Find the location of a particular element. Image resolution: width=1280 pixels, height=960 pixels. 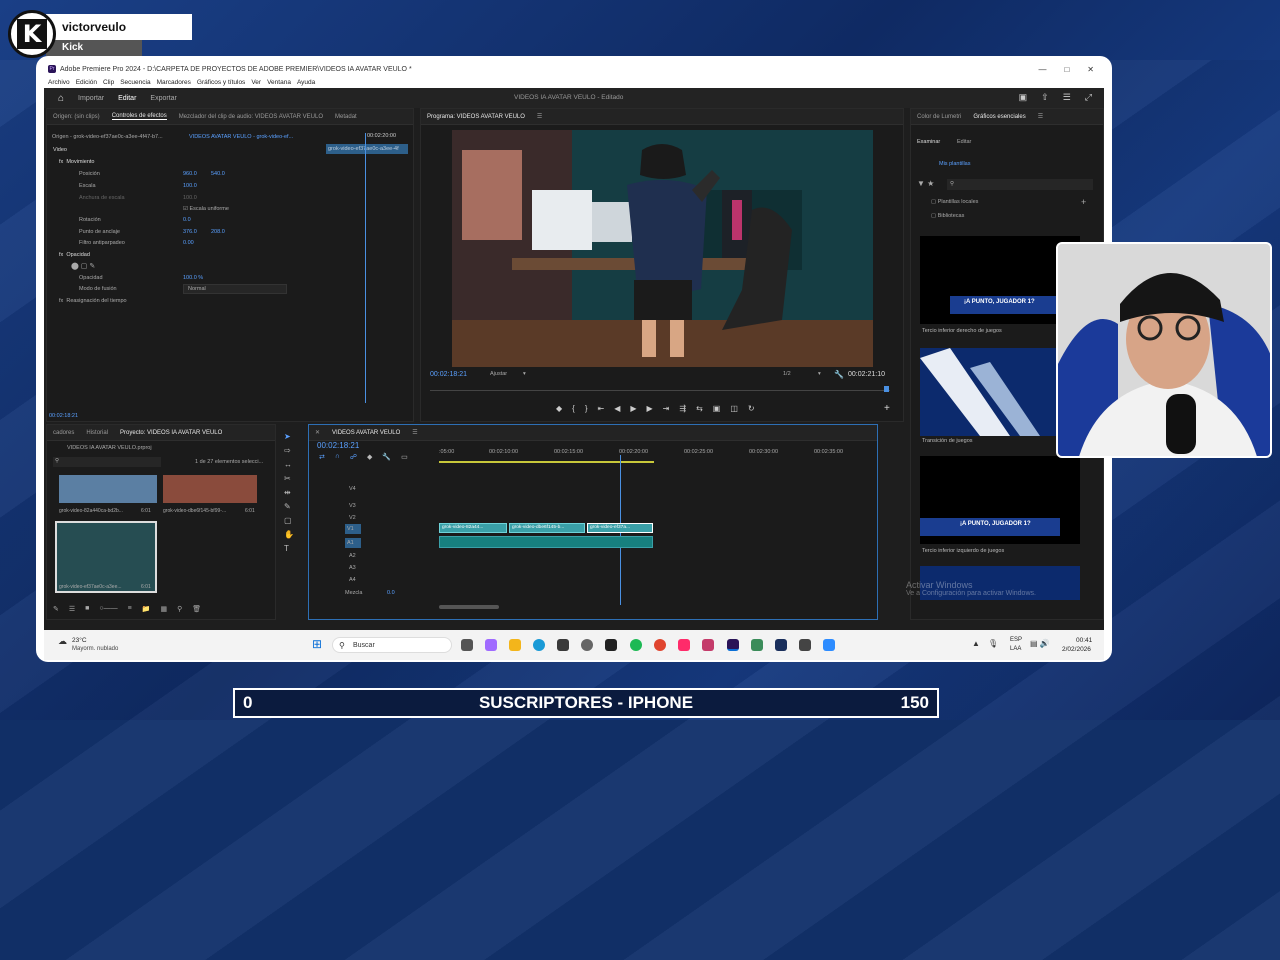

clock-time: 00:41 is located at coordinates (1084, 640).